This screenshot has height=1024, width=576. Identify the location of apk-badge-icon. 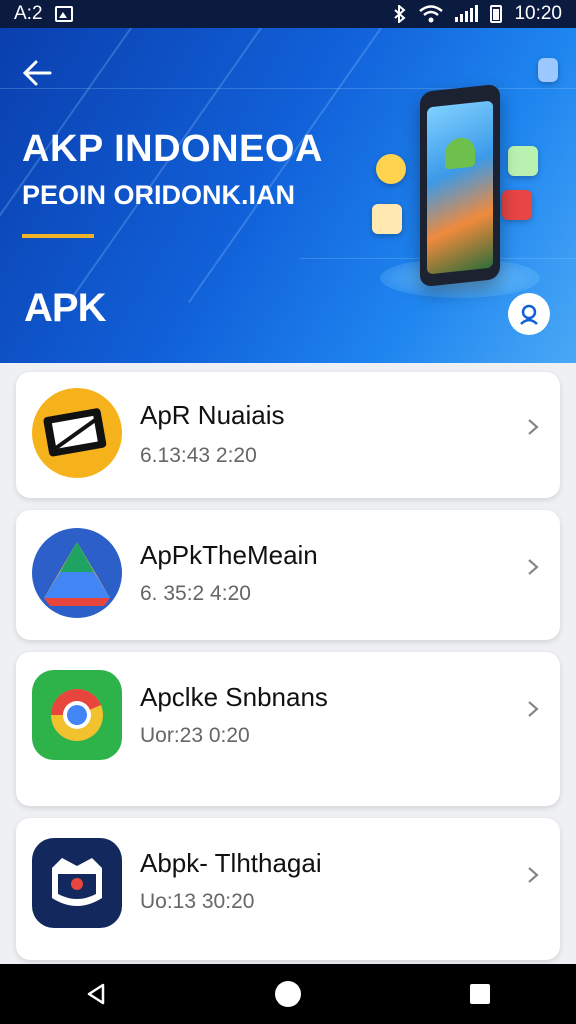
(77, 433).